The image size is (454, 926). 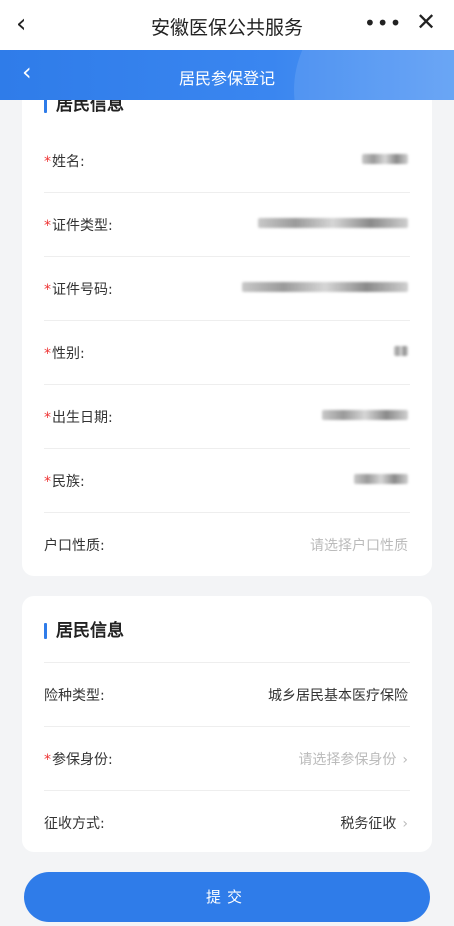 I want to click on field-id-type: *证件类型:, so click(x=227, y=225).